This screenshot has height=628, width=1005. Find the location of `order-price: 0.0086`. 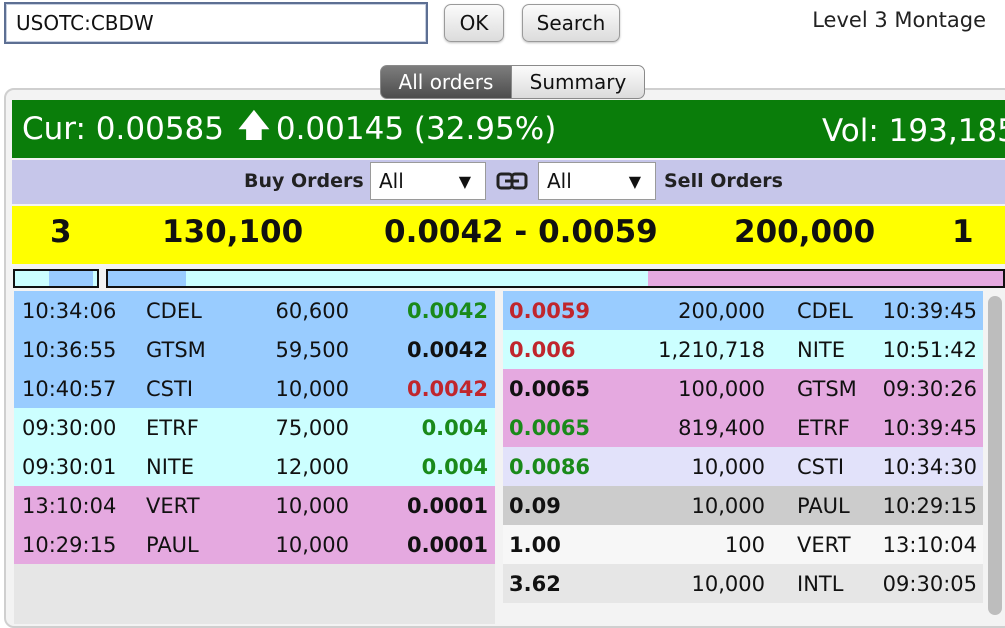

order-price: 0.0086 is located at coordinates (550, 467).